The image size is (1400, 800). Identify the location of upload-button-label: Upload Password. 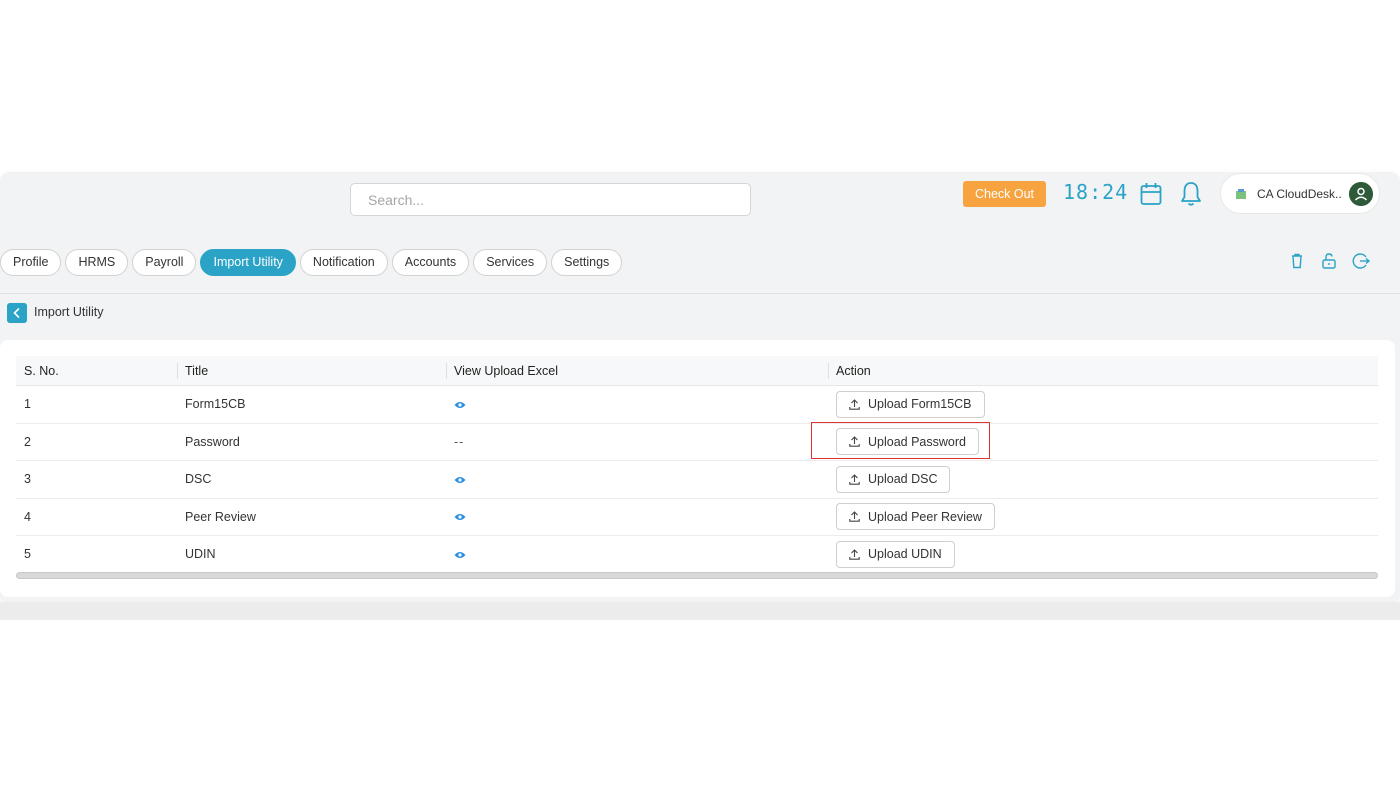
(917, 441).